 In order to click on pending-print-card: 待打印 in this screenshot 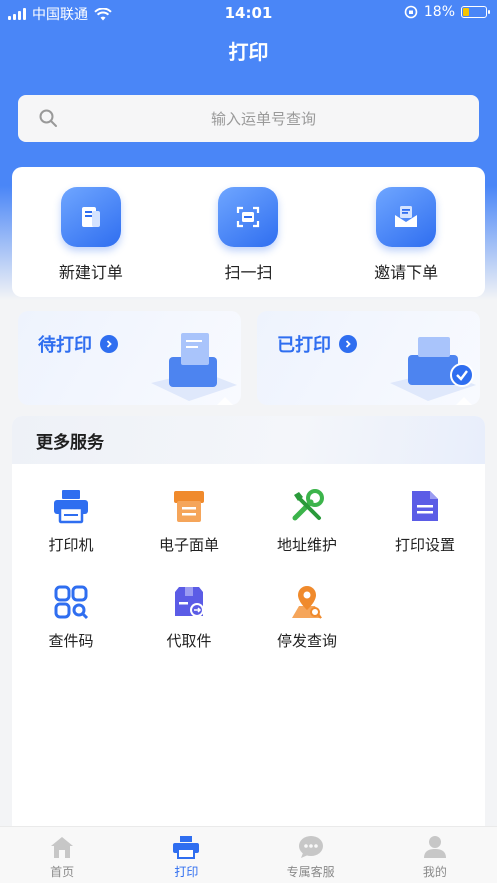, I will do `click(129, 358)`.